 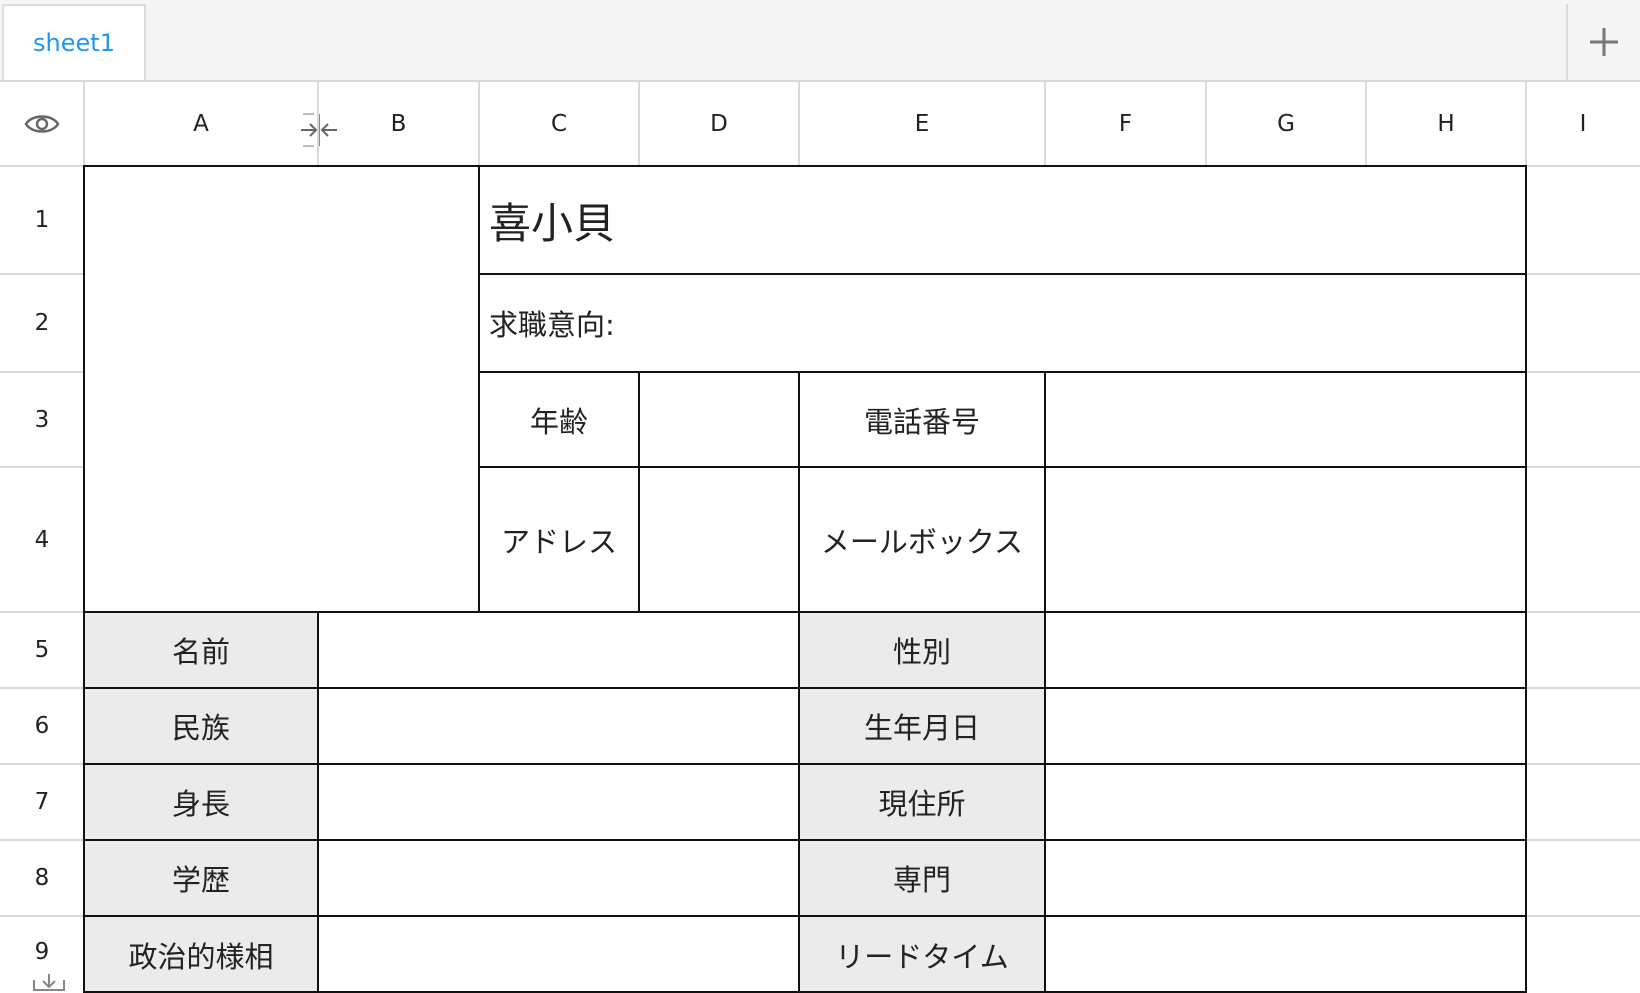 I want to click on row-header-8: 8, so click(x=42, y=878).